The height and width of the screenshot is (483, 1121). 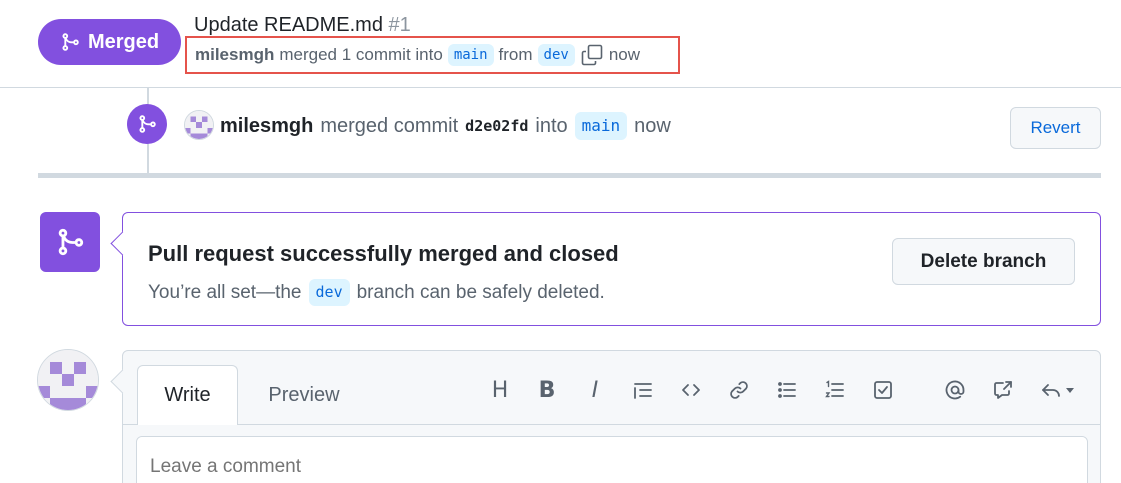 I want to click on numbered-list-button, so click(x=835, y=390).